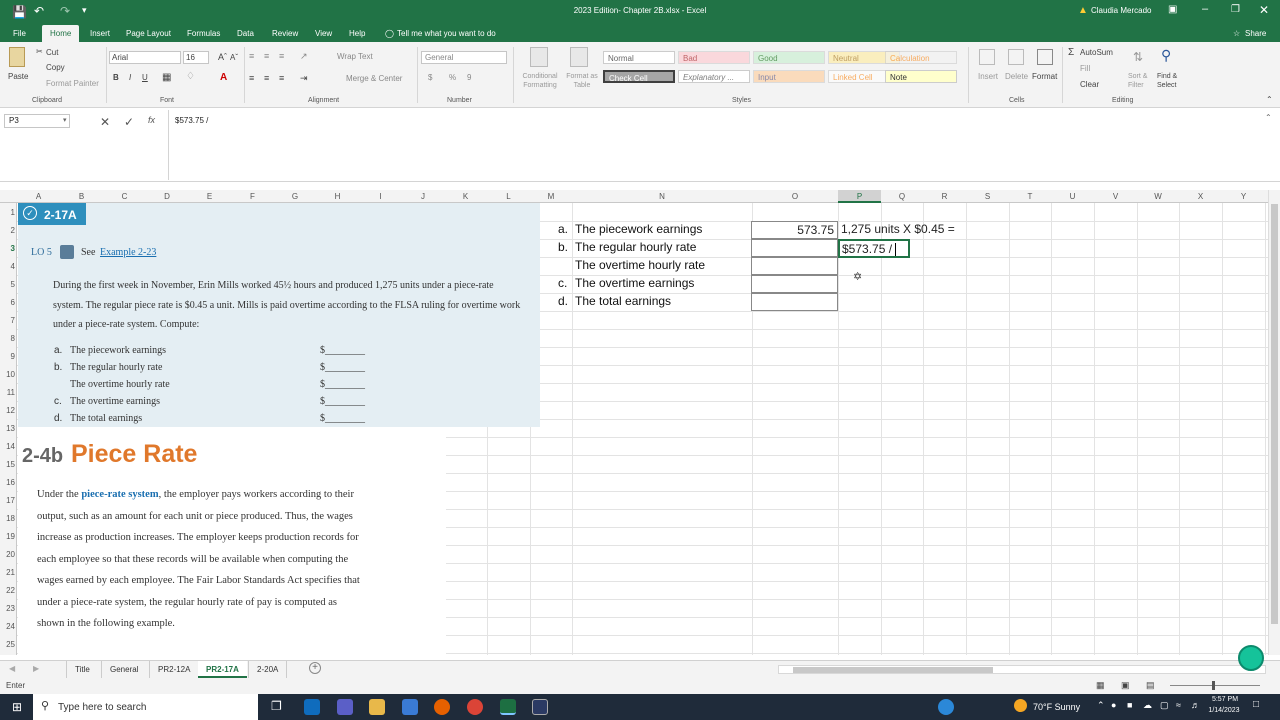  Describe the element at coordinates (714, 57) in the screenshot. I see `style-bad: Bad` at that location.